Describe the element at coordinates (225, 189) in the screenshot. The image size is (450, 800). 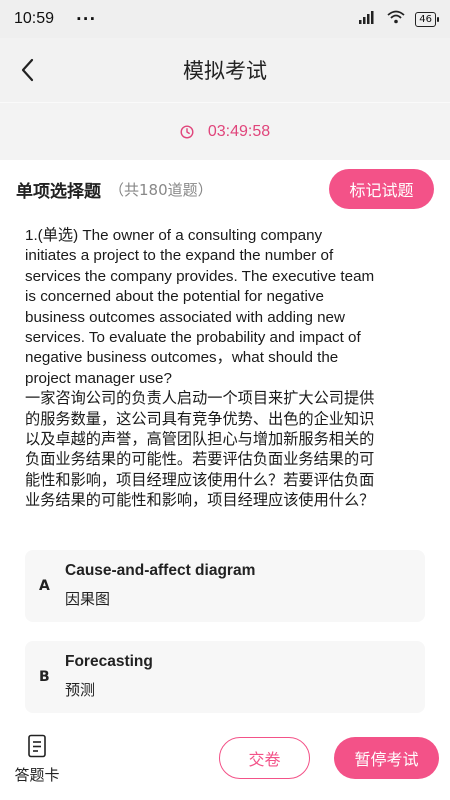
I see `section-header: 单项选择题 （共180道题） 标记试题` at that location.